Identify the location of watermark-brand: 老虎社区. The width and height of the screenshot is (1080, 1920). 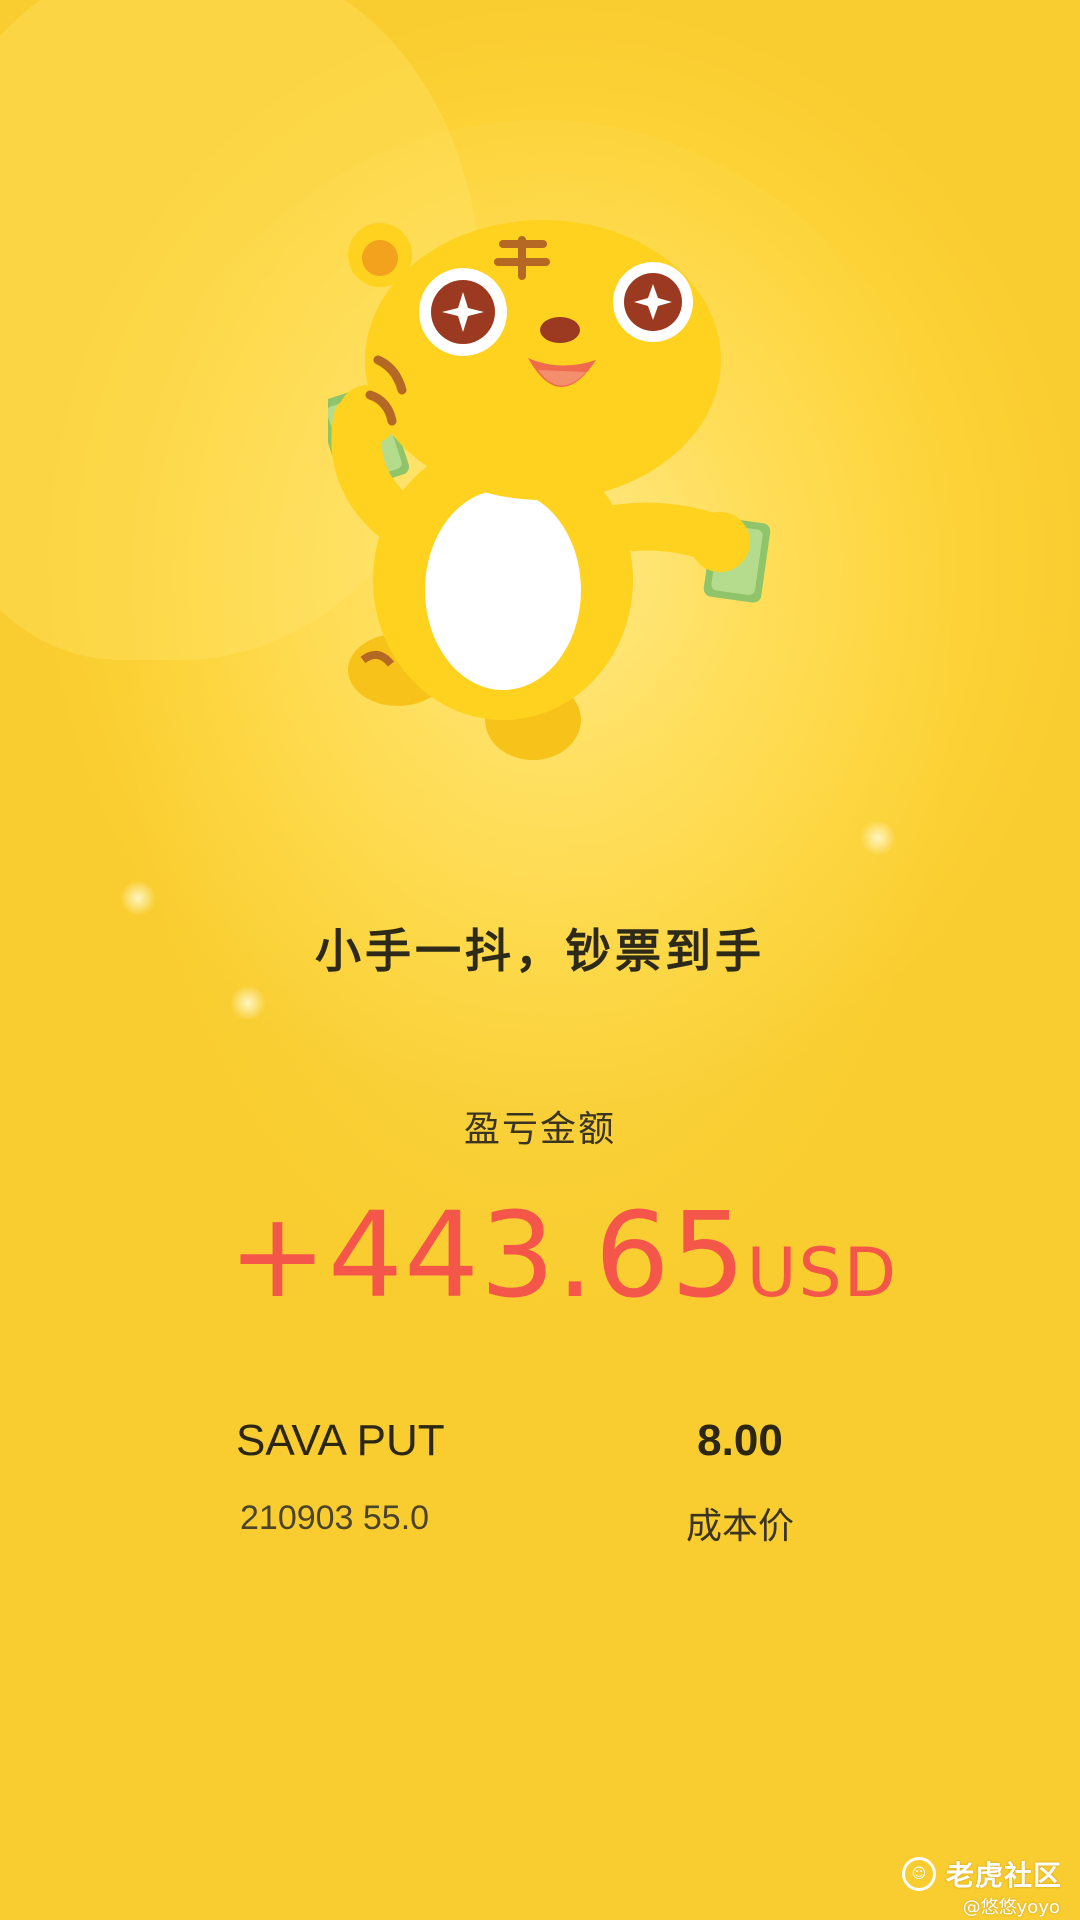
(1003, 1875).